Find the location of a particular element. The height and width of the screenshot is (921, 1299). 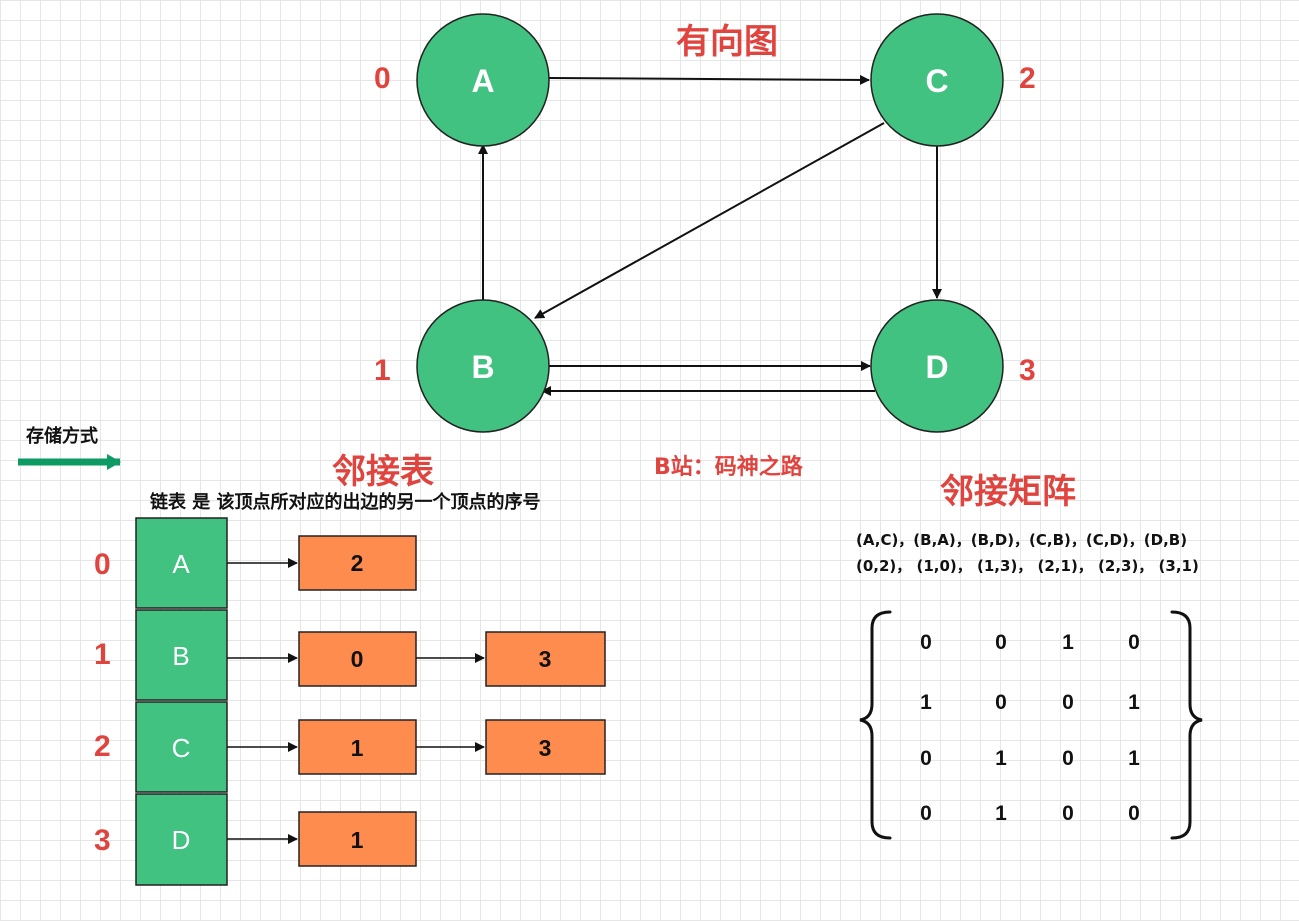

watermark-text: B站：码神之路 is located at coordinates (728, 467).